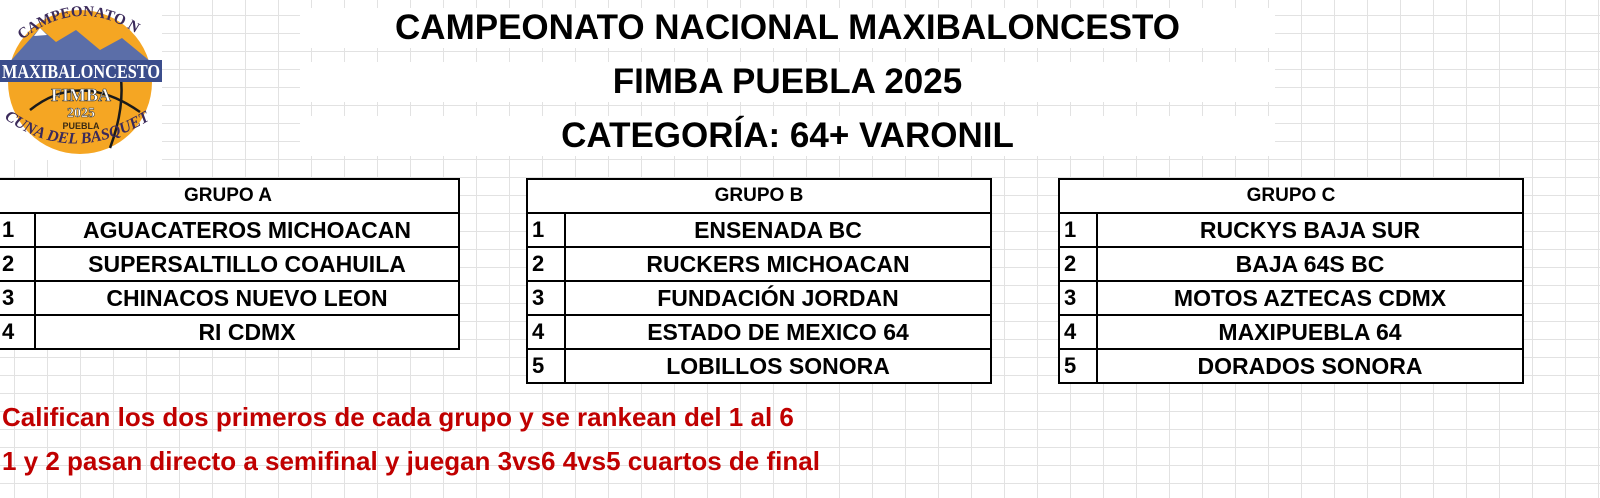 The height and width of the screenshot is (498, 1600). I want to click on table-row: 4 RI CDMX, so click(230, 332).